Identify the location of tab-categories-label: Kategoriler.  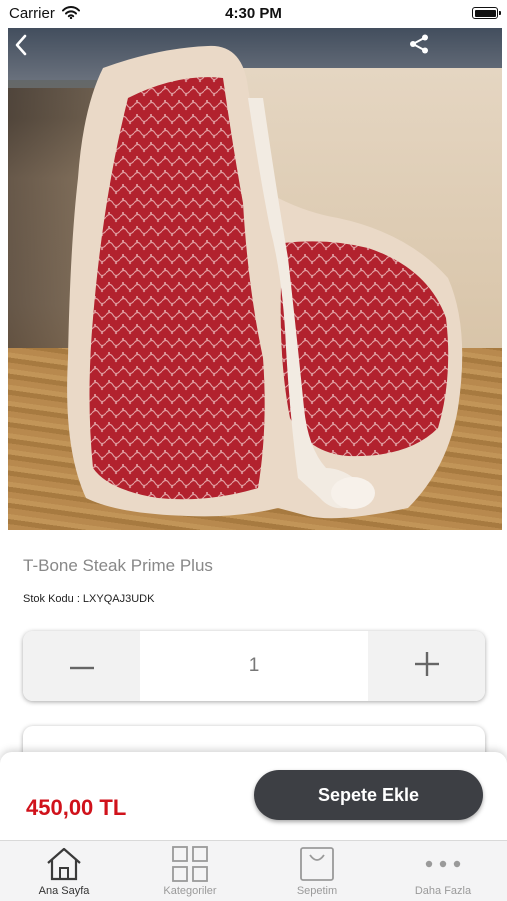
(190, 891).